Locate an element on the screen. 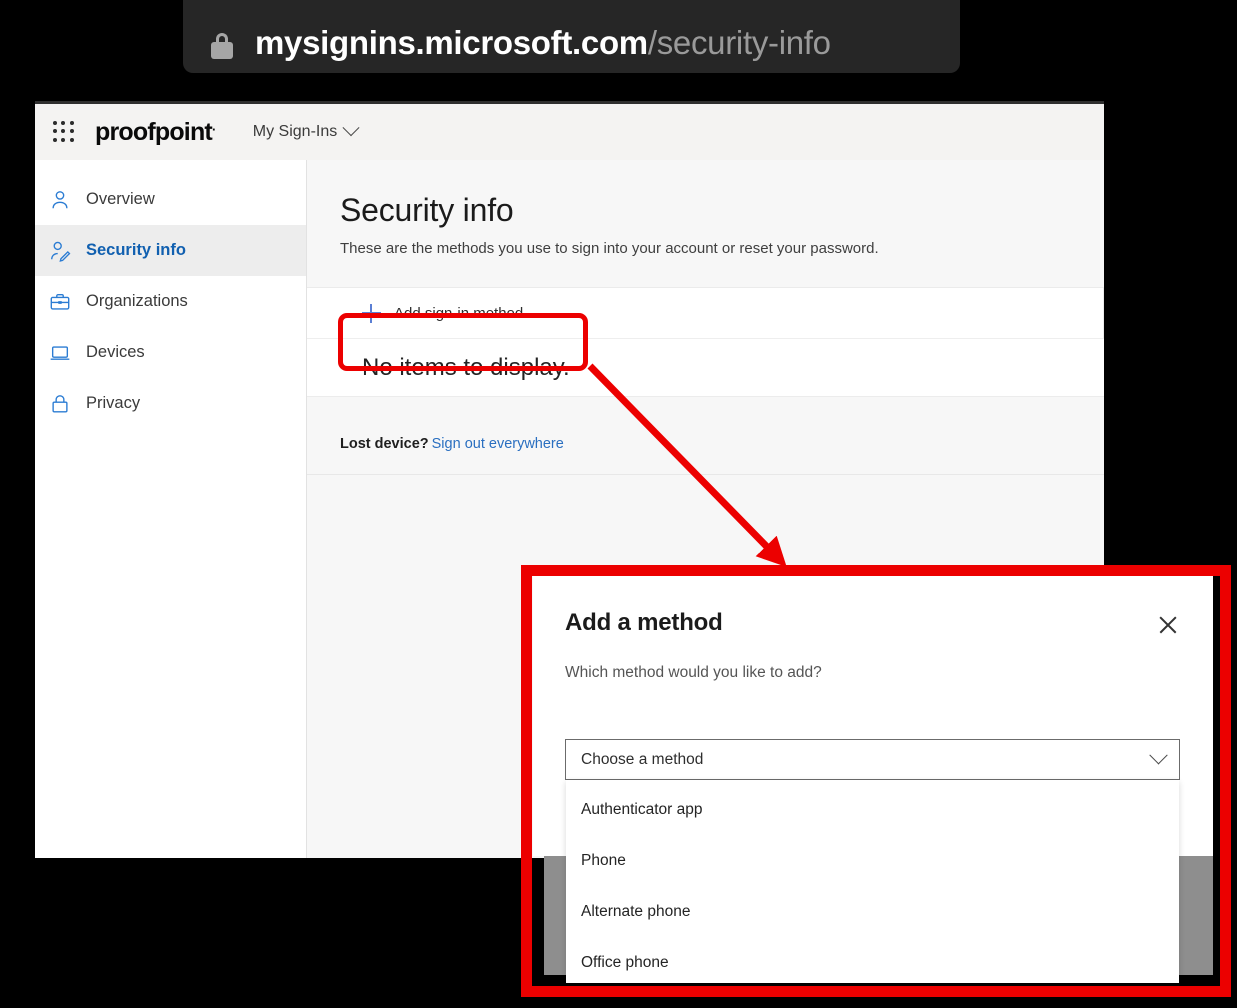  brand-name: proofpoint is located at coordinates (154, 131).